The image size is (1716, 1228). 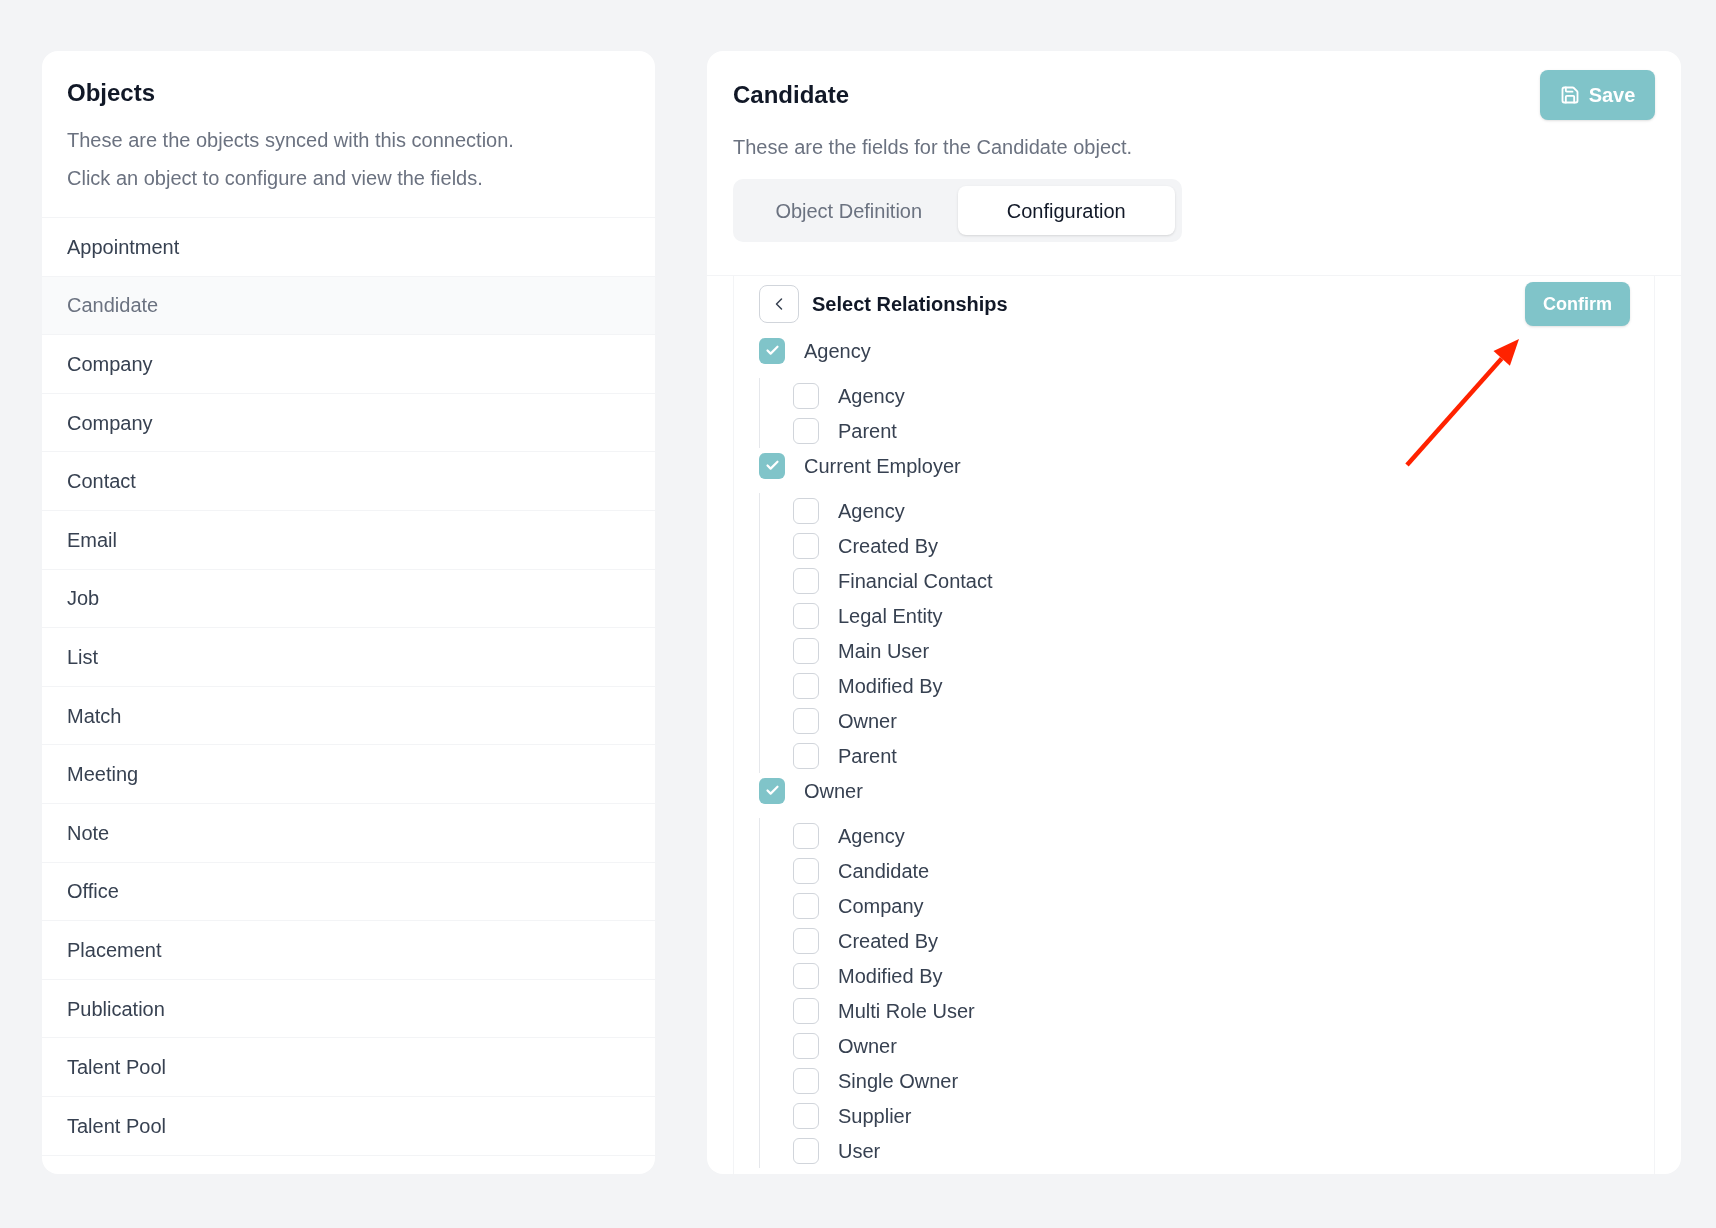 I want to click on checkbox-label: Single Owner, so click(x=898, y=1080).